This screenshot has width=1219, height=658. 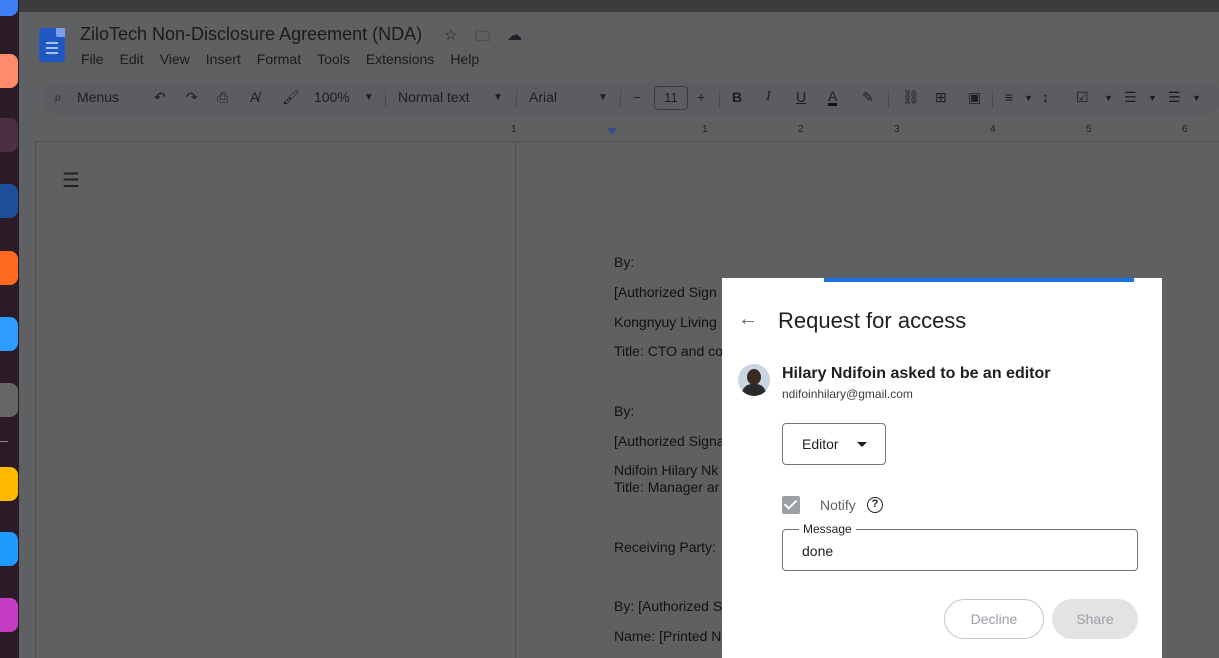 What do you see at coordinates (1095, 619) in the screenshot?
I see `share-button: Share` at bounding box center [1095, 619].